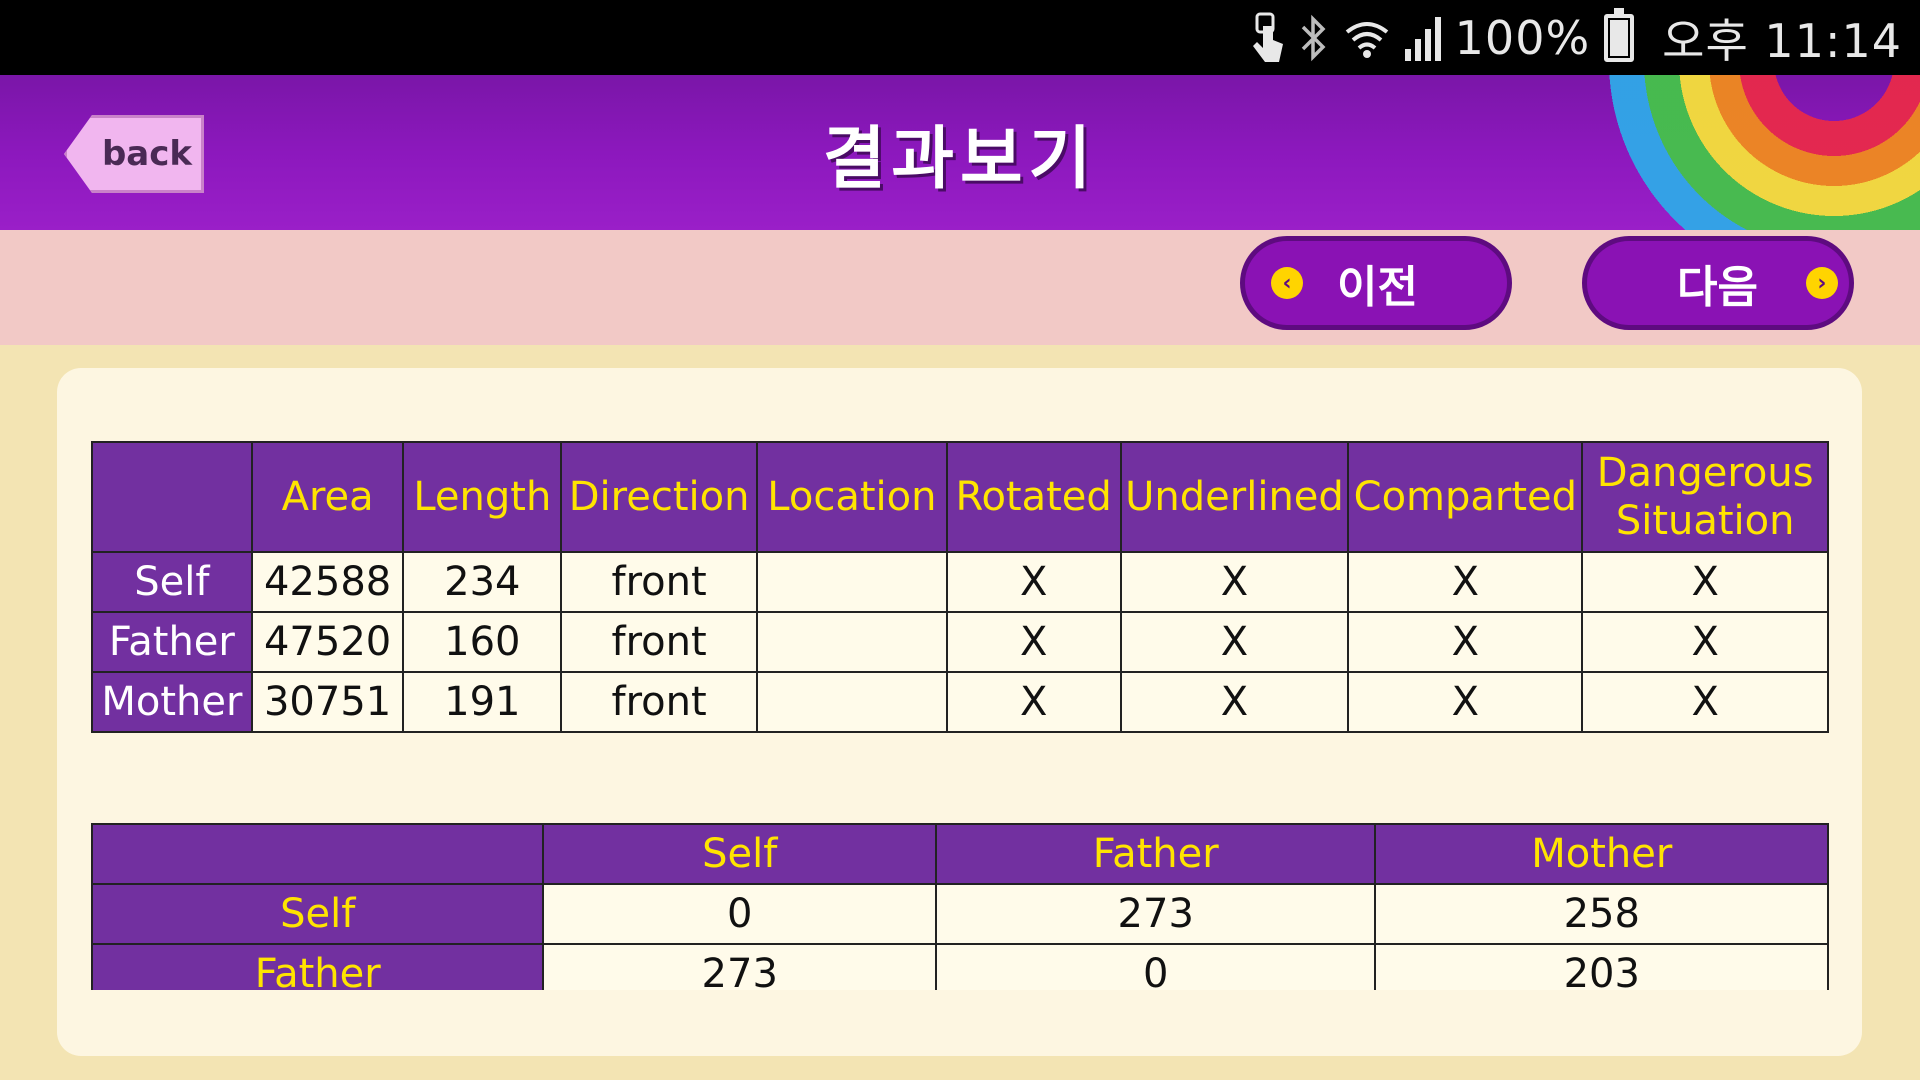 The image size is (1920, 1080). What do you see at coordinates (1287, 283) in the screenshot?
I see `chevron-left-icon: ‹` at bounding box center [1287, 283].